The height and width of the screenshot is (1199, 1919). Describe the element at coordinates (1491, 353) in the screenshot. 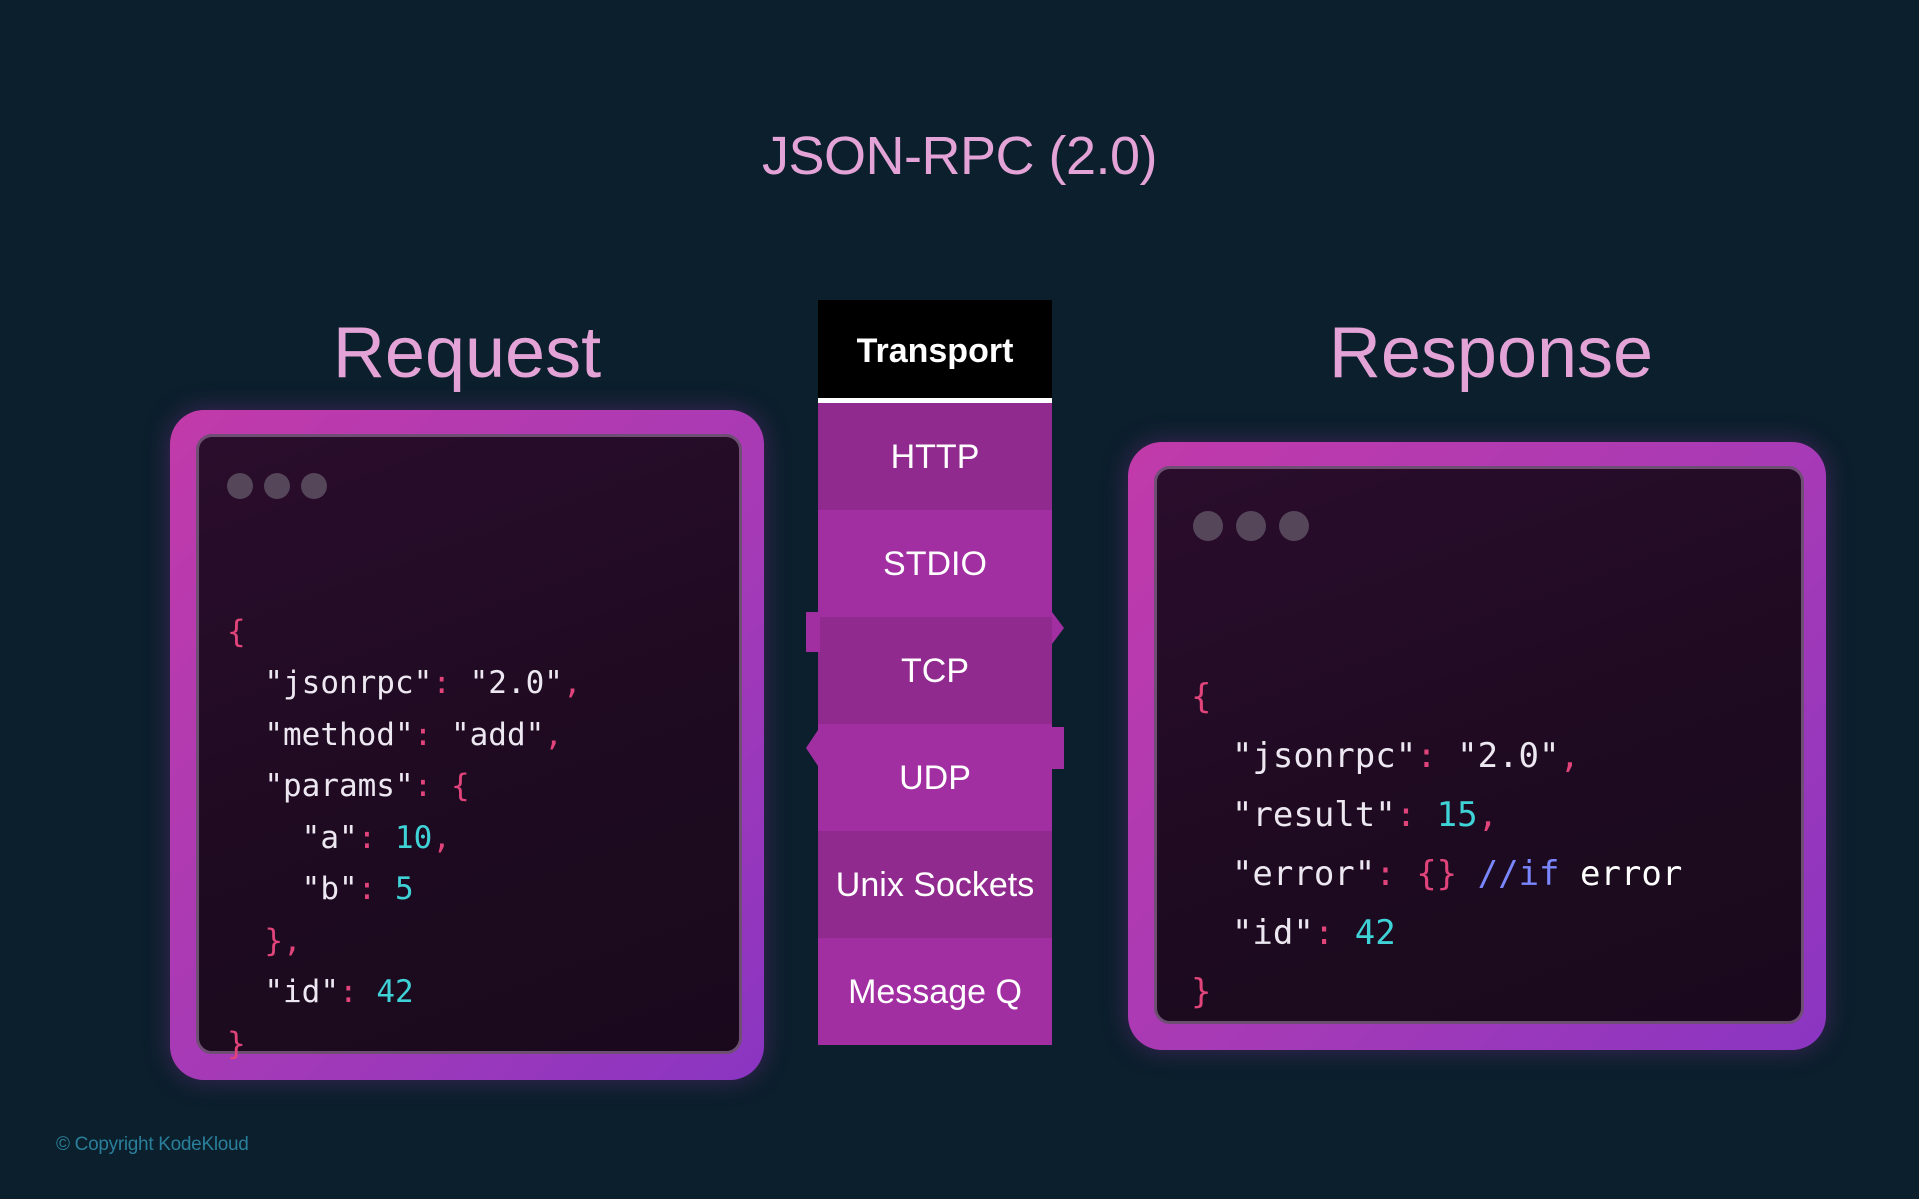

I see `response-heading: Response` at that location.